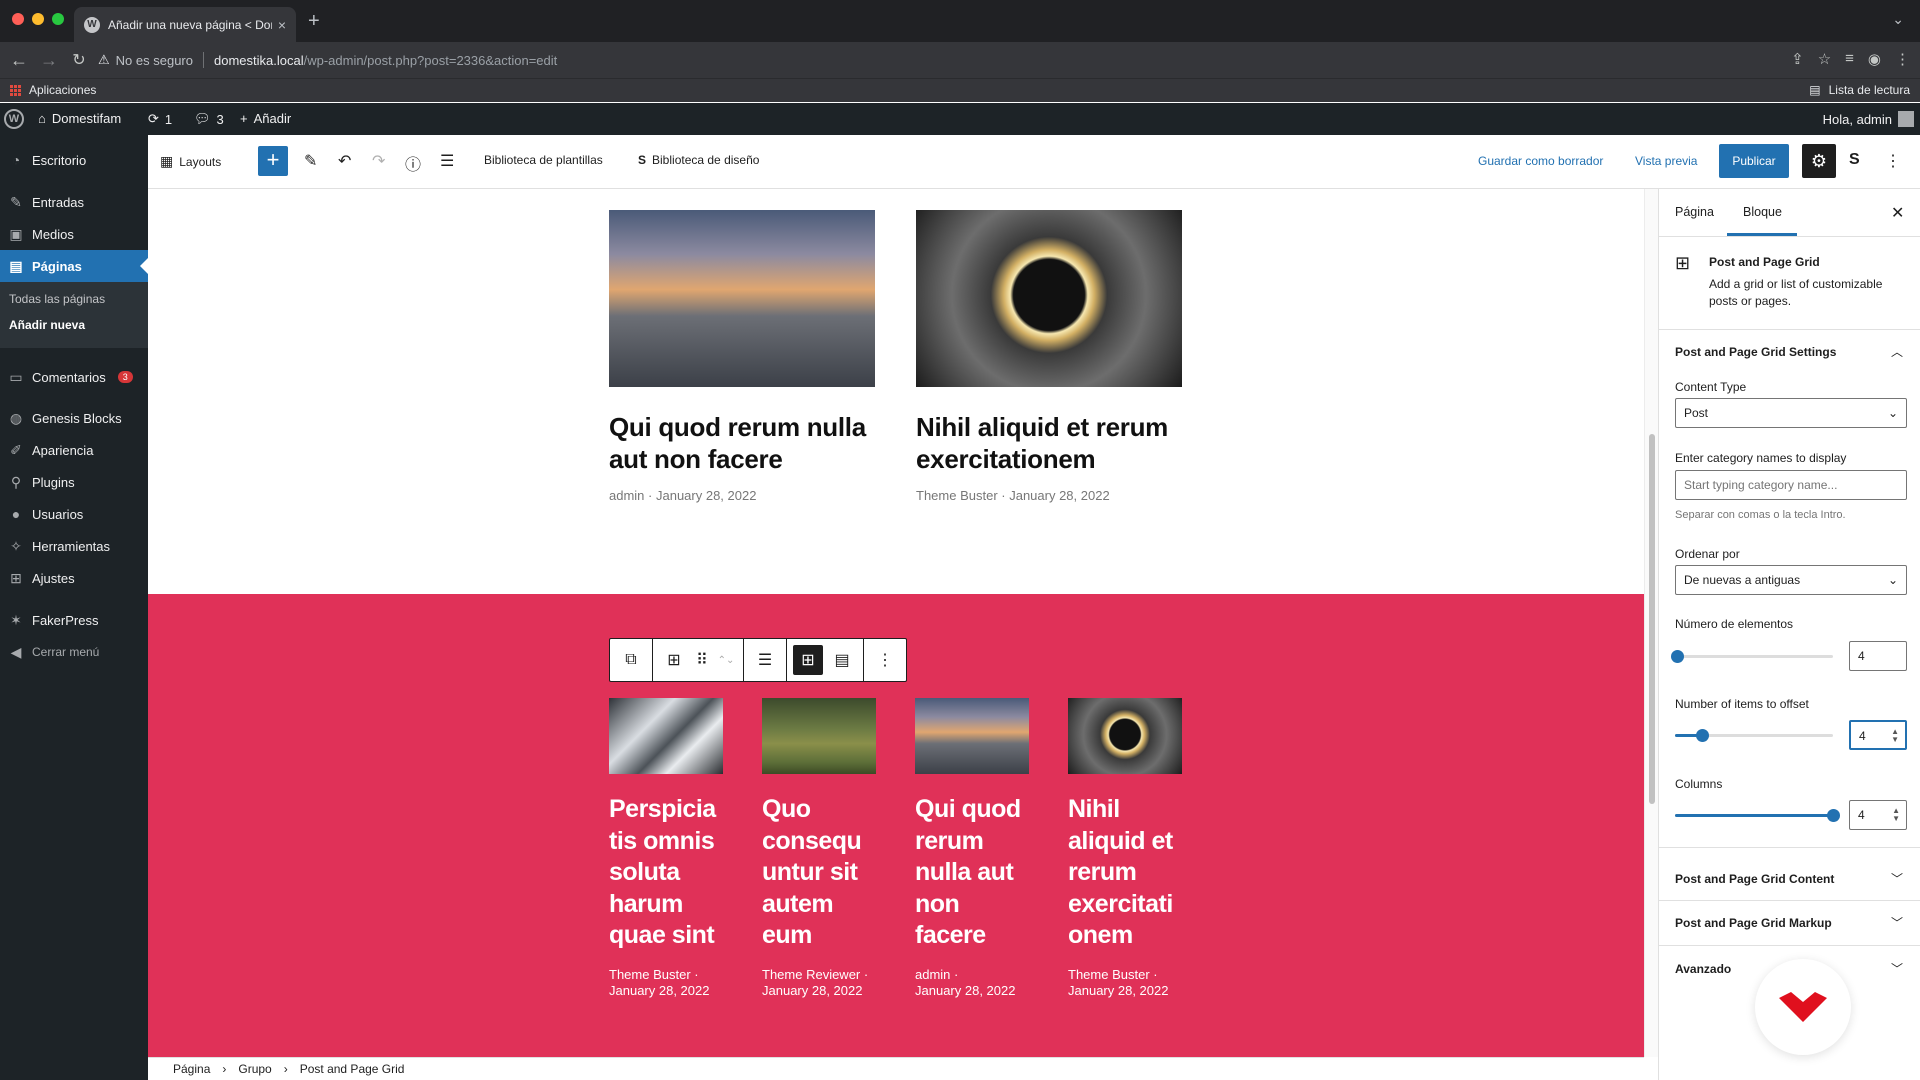 This screenshot has height=1080, width=1920. What do you see at coordinates (765, 660) in the screenshot?
I see `align-icon: ☰` at bounding box center [765, 660].